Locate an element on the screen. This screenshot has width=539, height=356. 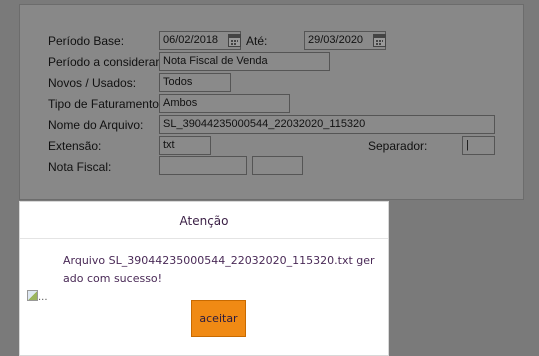
dialog-title: Atenção is located at coordinates (204, 221).